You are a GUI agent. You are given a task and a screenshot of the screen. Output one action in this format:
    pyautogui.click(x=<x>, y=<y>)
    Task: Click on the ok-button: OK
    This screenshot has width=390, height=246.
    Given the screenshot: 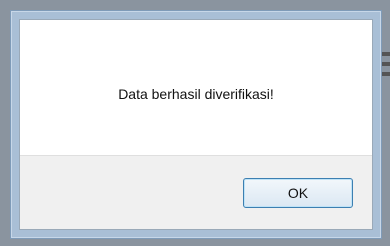 What is the action you would take?
    pyautogui.click(x=298, y=193)
    